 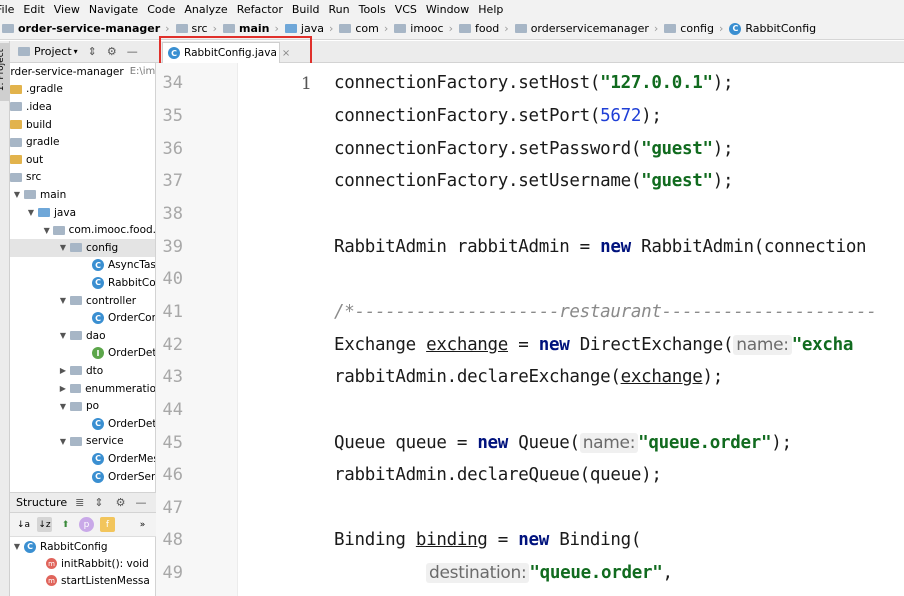 I want to click on breadcrumb-config: config, so click(x=689, y=28).